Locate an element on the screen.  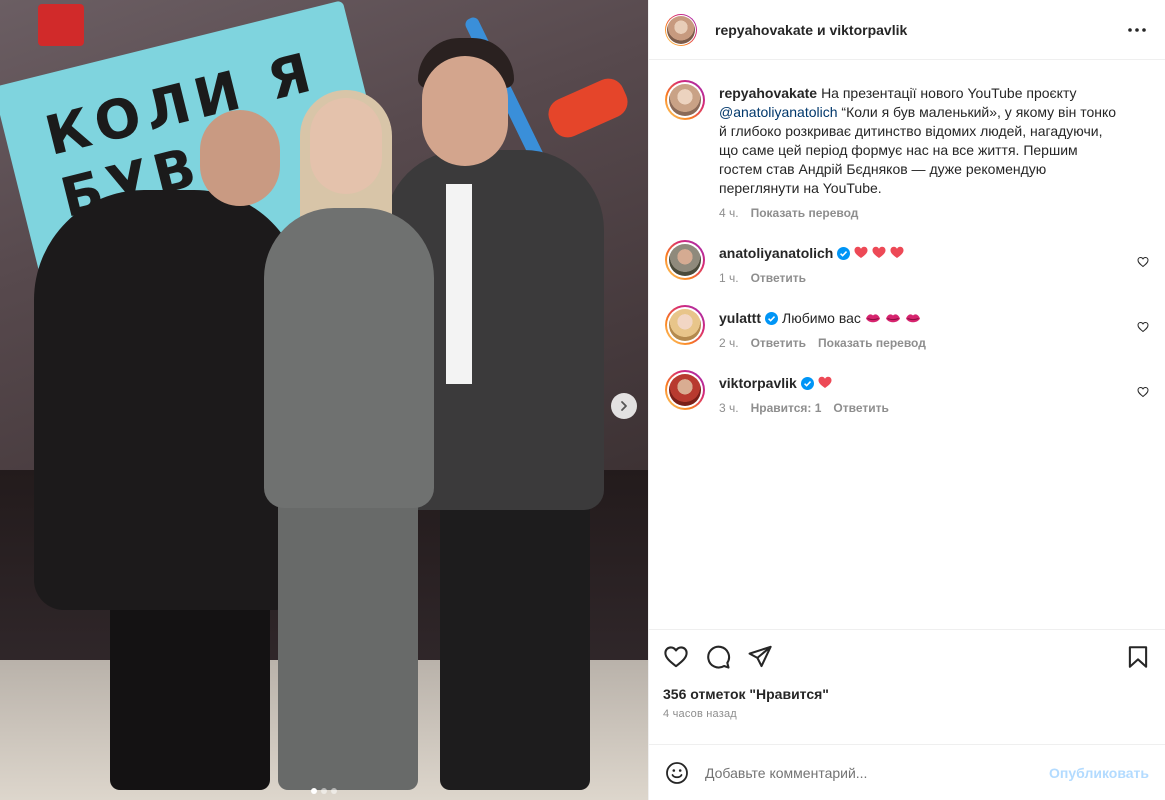
more-options-button is located at coordinates (1137, 30).